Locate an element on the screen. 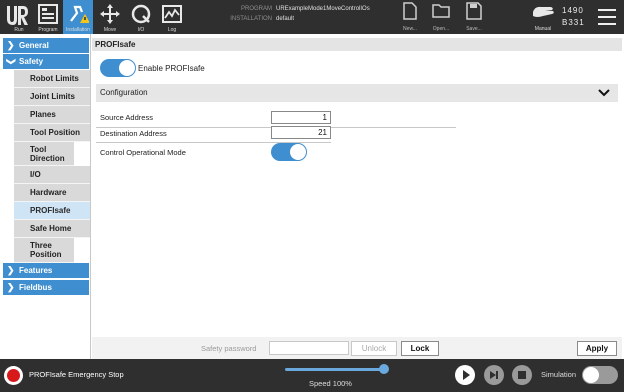  stop-button is located at coordinates (522, 375).